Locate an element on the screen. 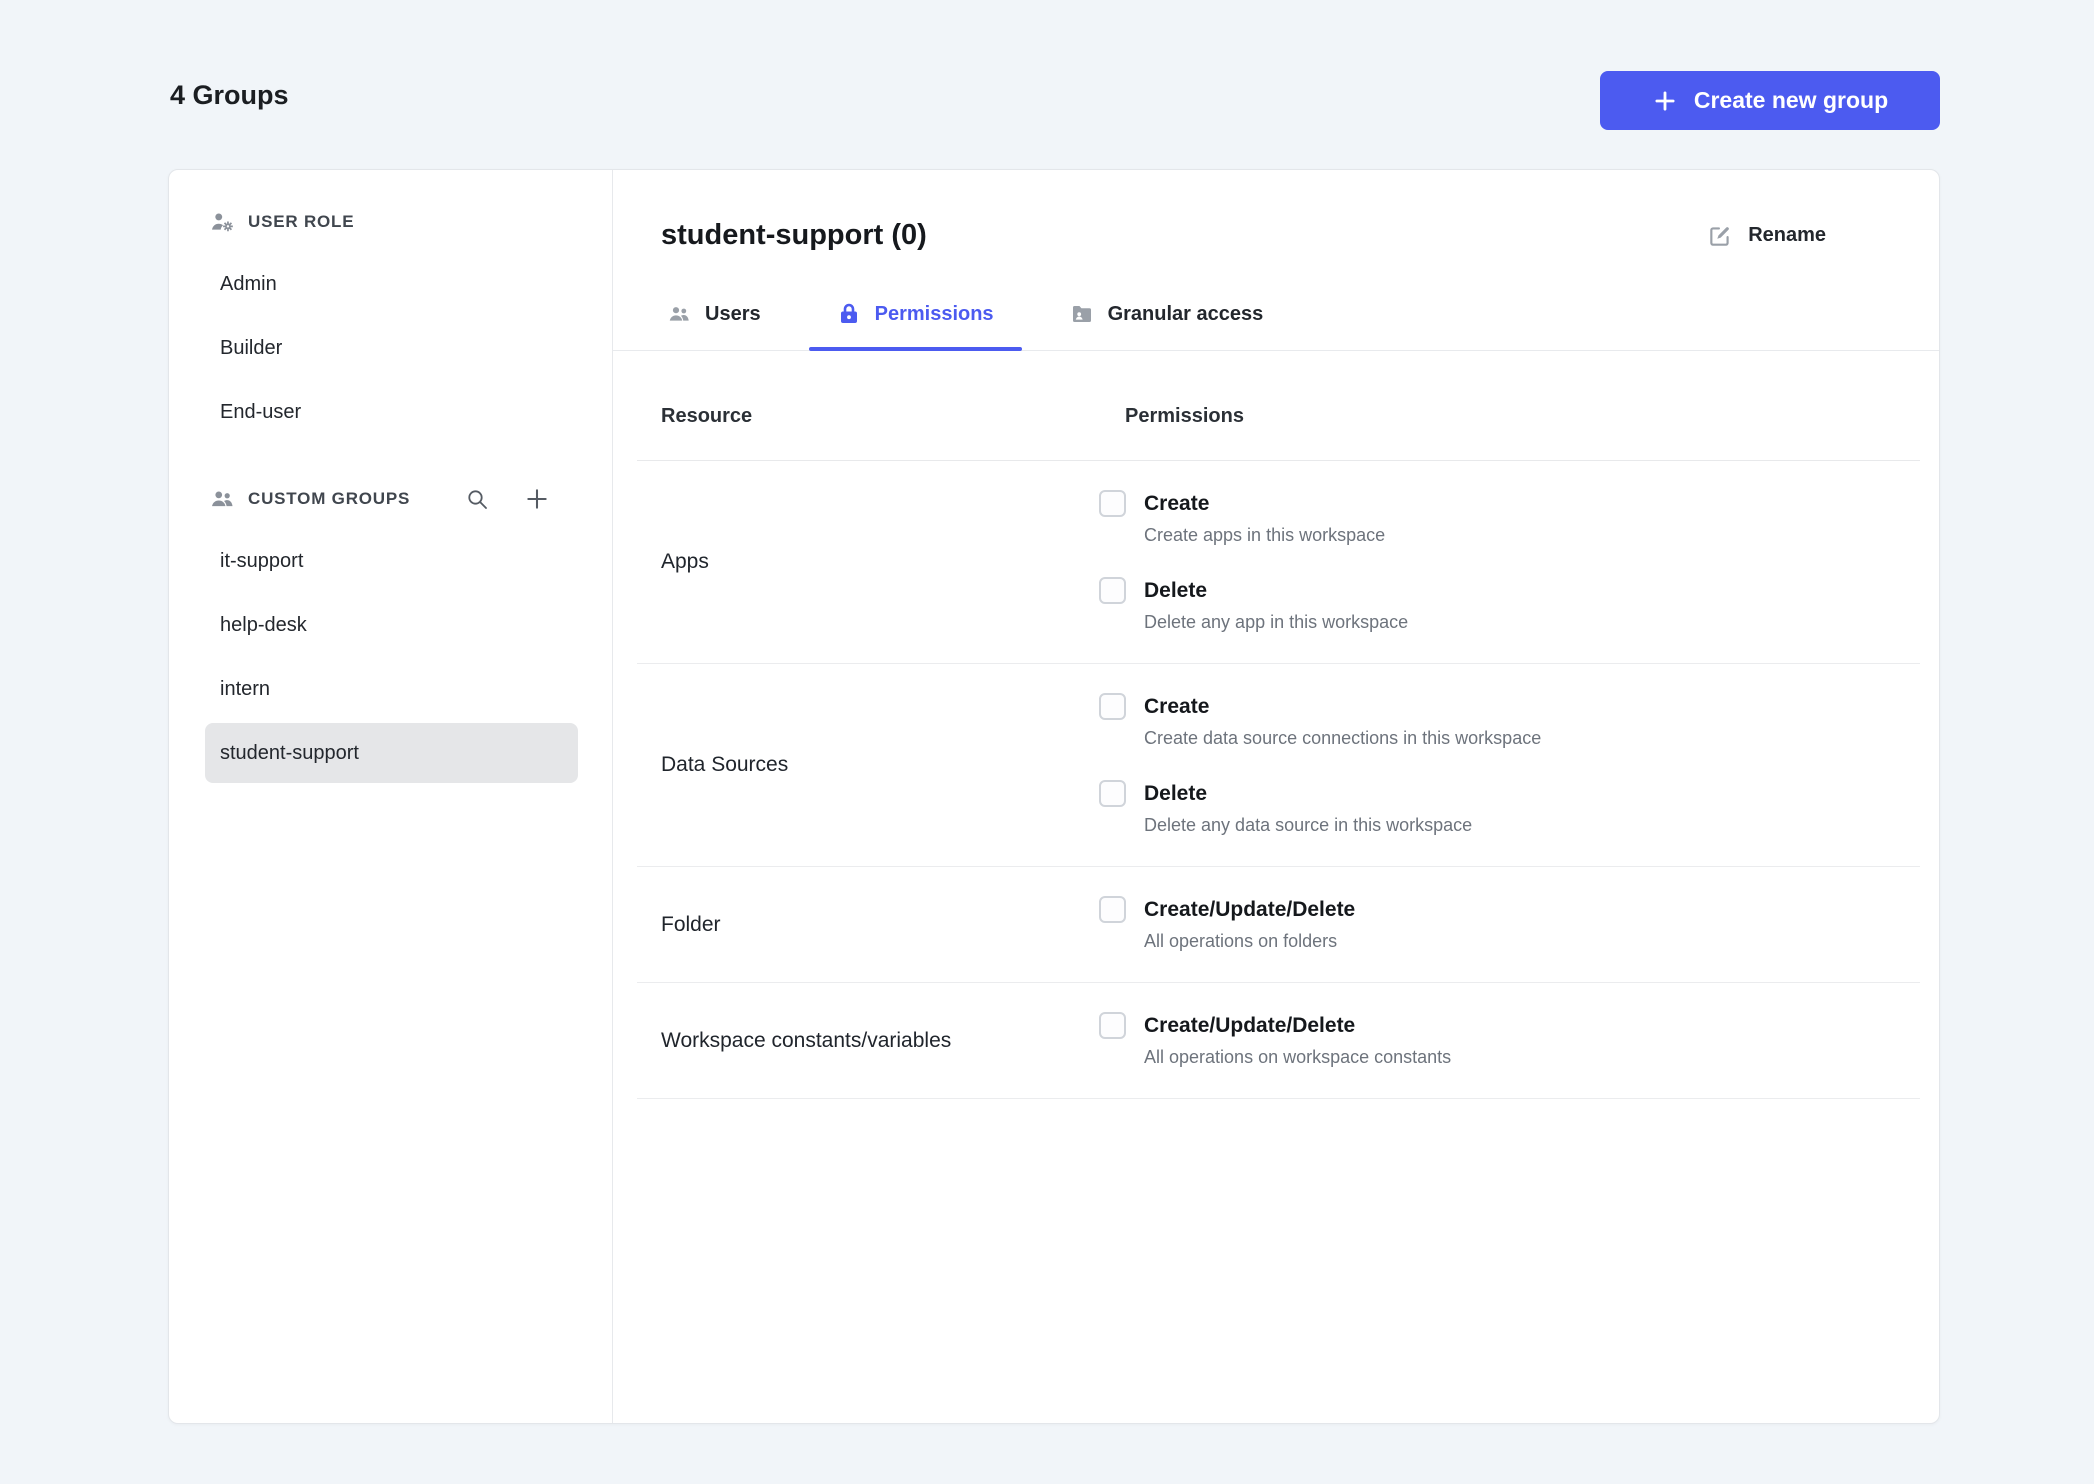 Image resolution: width=2094 pixels, height=1484 pixels. permissions-column-header: Permissions is located at coordinates (1184, 416).